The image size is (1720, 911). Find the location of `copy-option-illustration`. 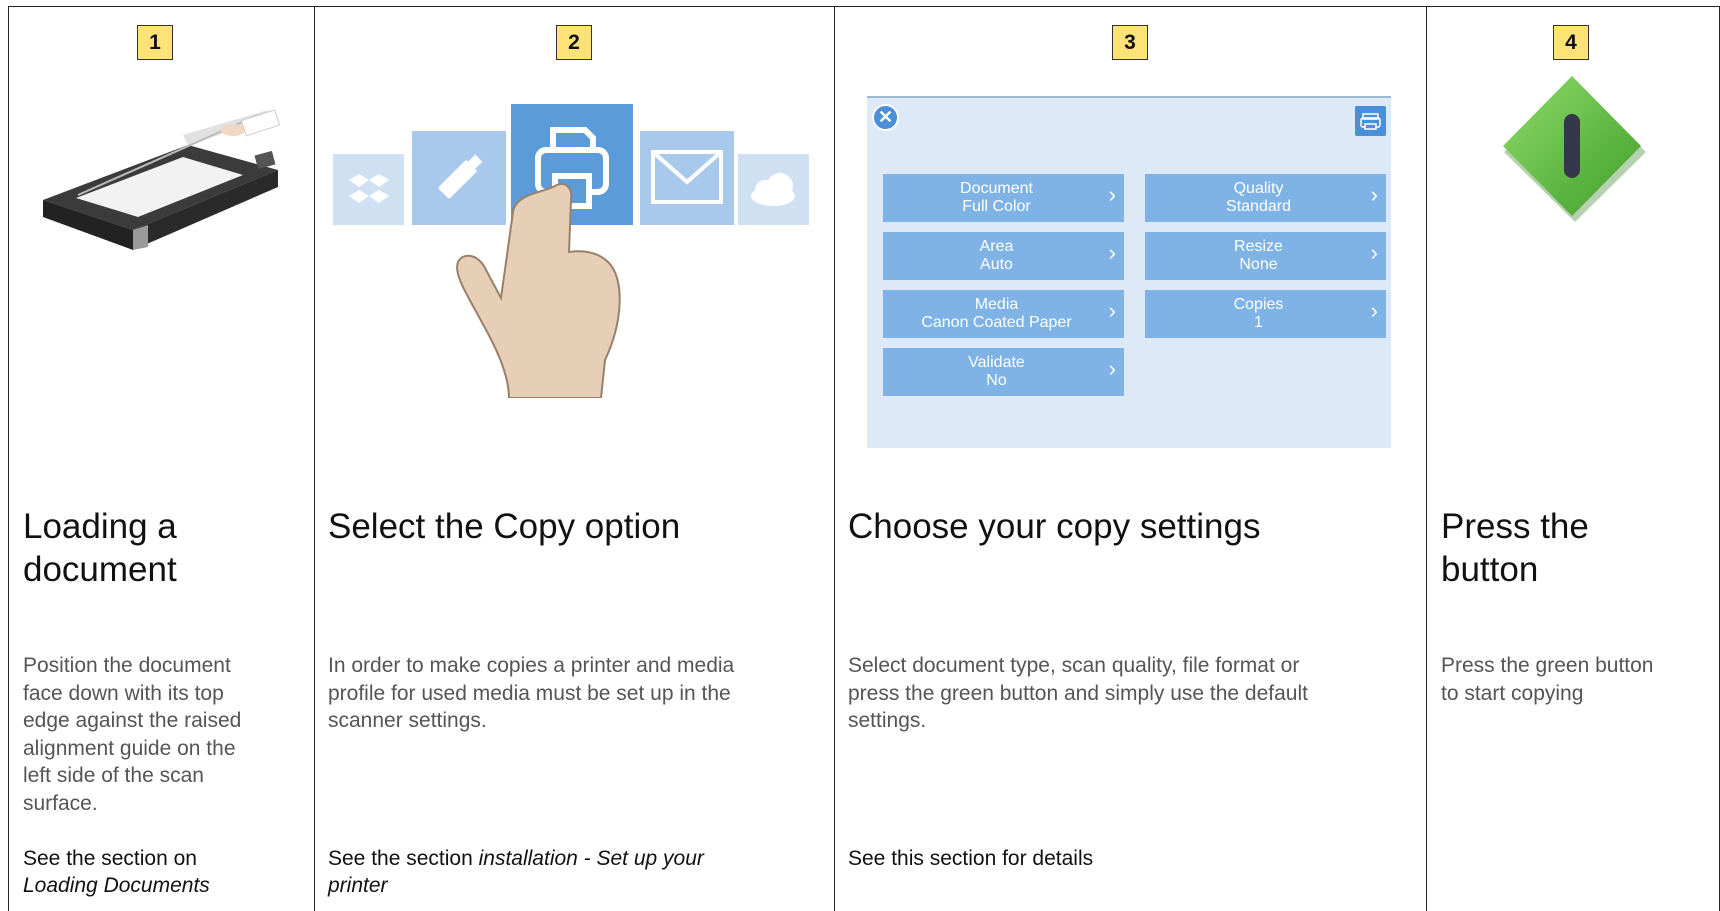

copy-option-illustration is located at coordinates (571, 251).